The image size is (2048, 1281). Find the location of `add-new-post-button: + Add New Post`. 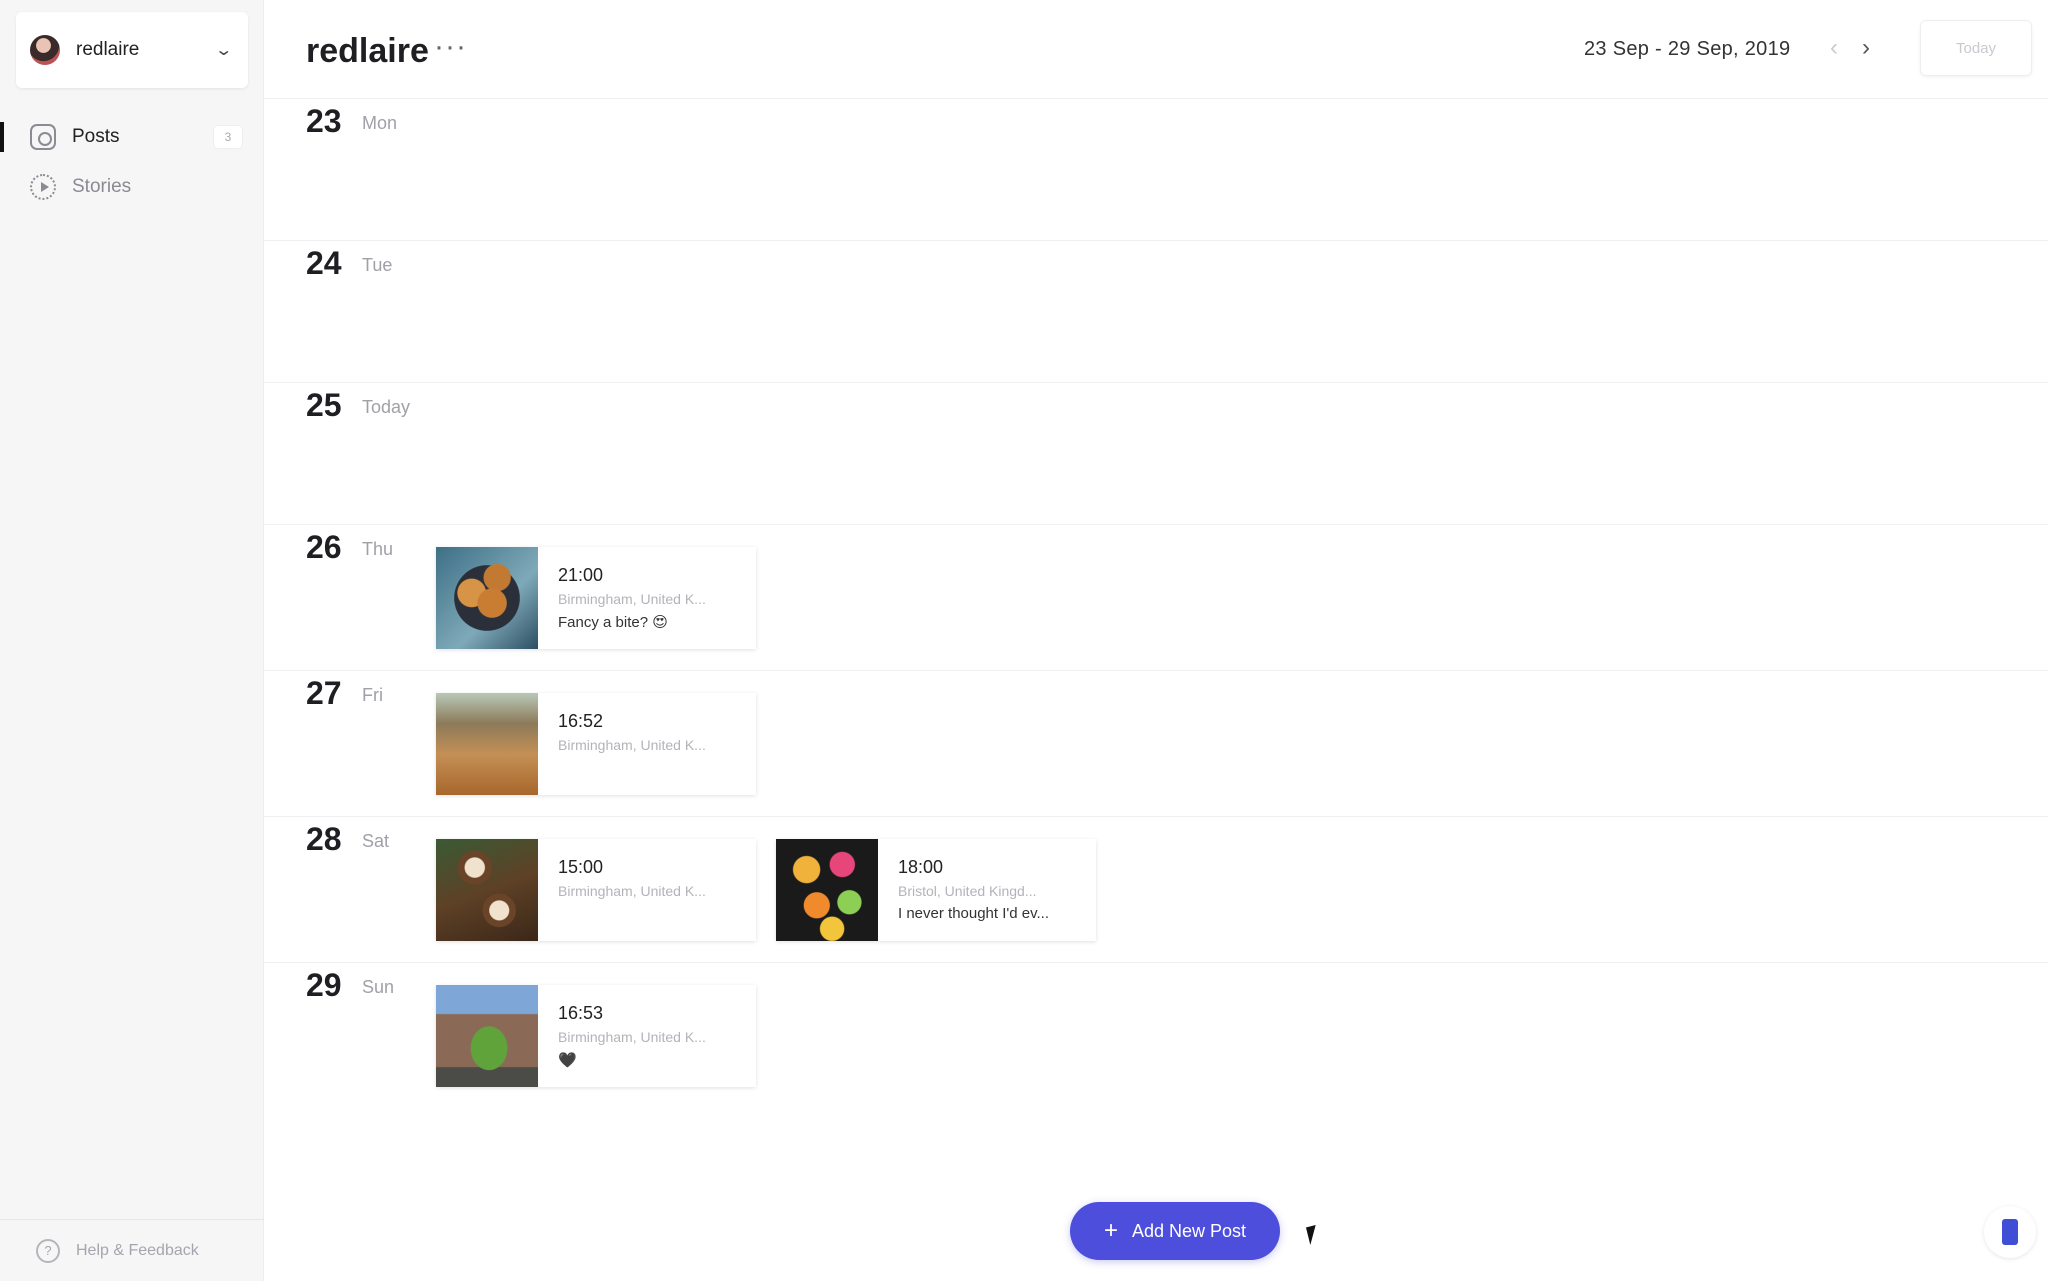

add-new-post-button: + Add New Post is located at coordinates (1175, 1231).